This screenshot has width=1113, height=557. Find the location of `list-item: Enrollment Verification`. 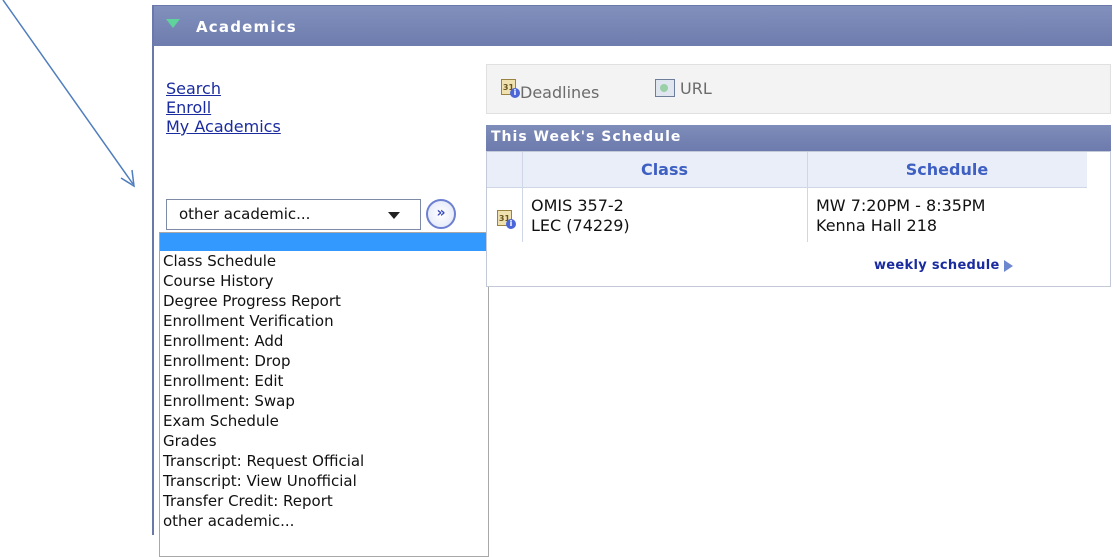

list-item: Enrollment Verification is located at coordinates (324, 321).